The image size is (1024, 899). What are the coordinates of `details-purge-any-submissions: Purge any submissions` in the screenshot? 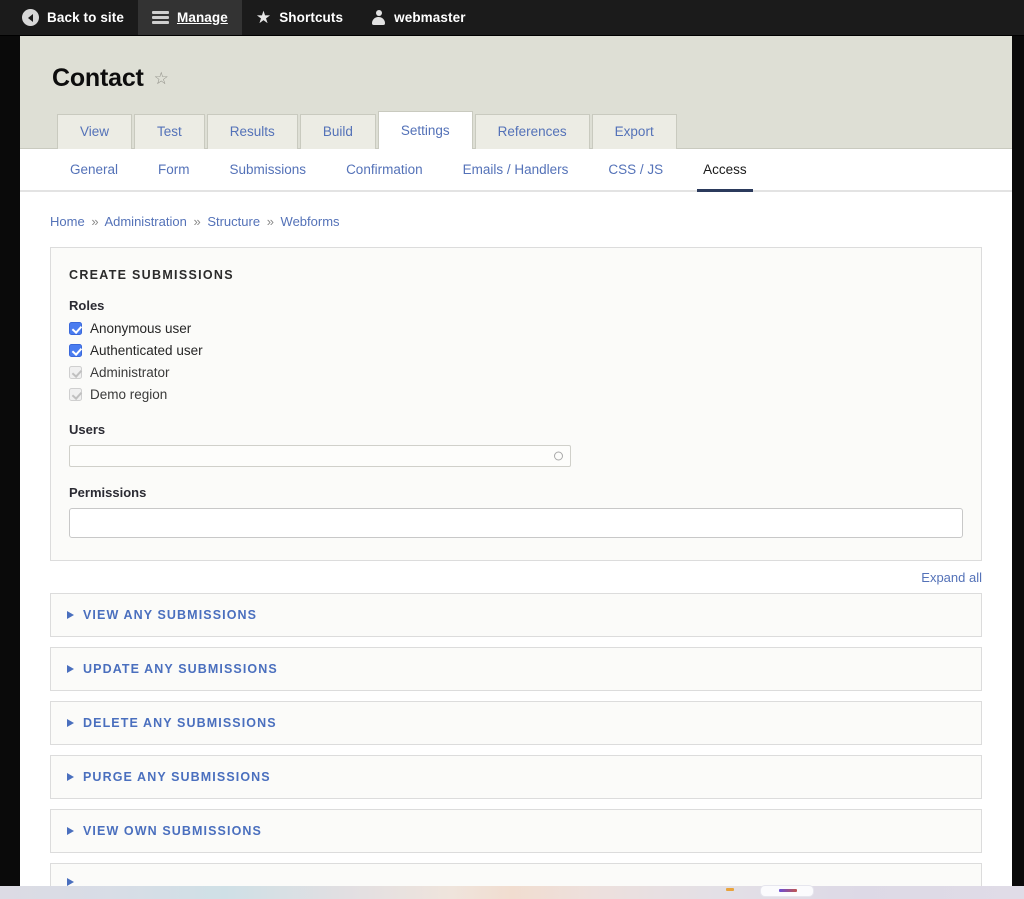 It's located at (516, 776).